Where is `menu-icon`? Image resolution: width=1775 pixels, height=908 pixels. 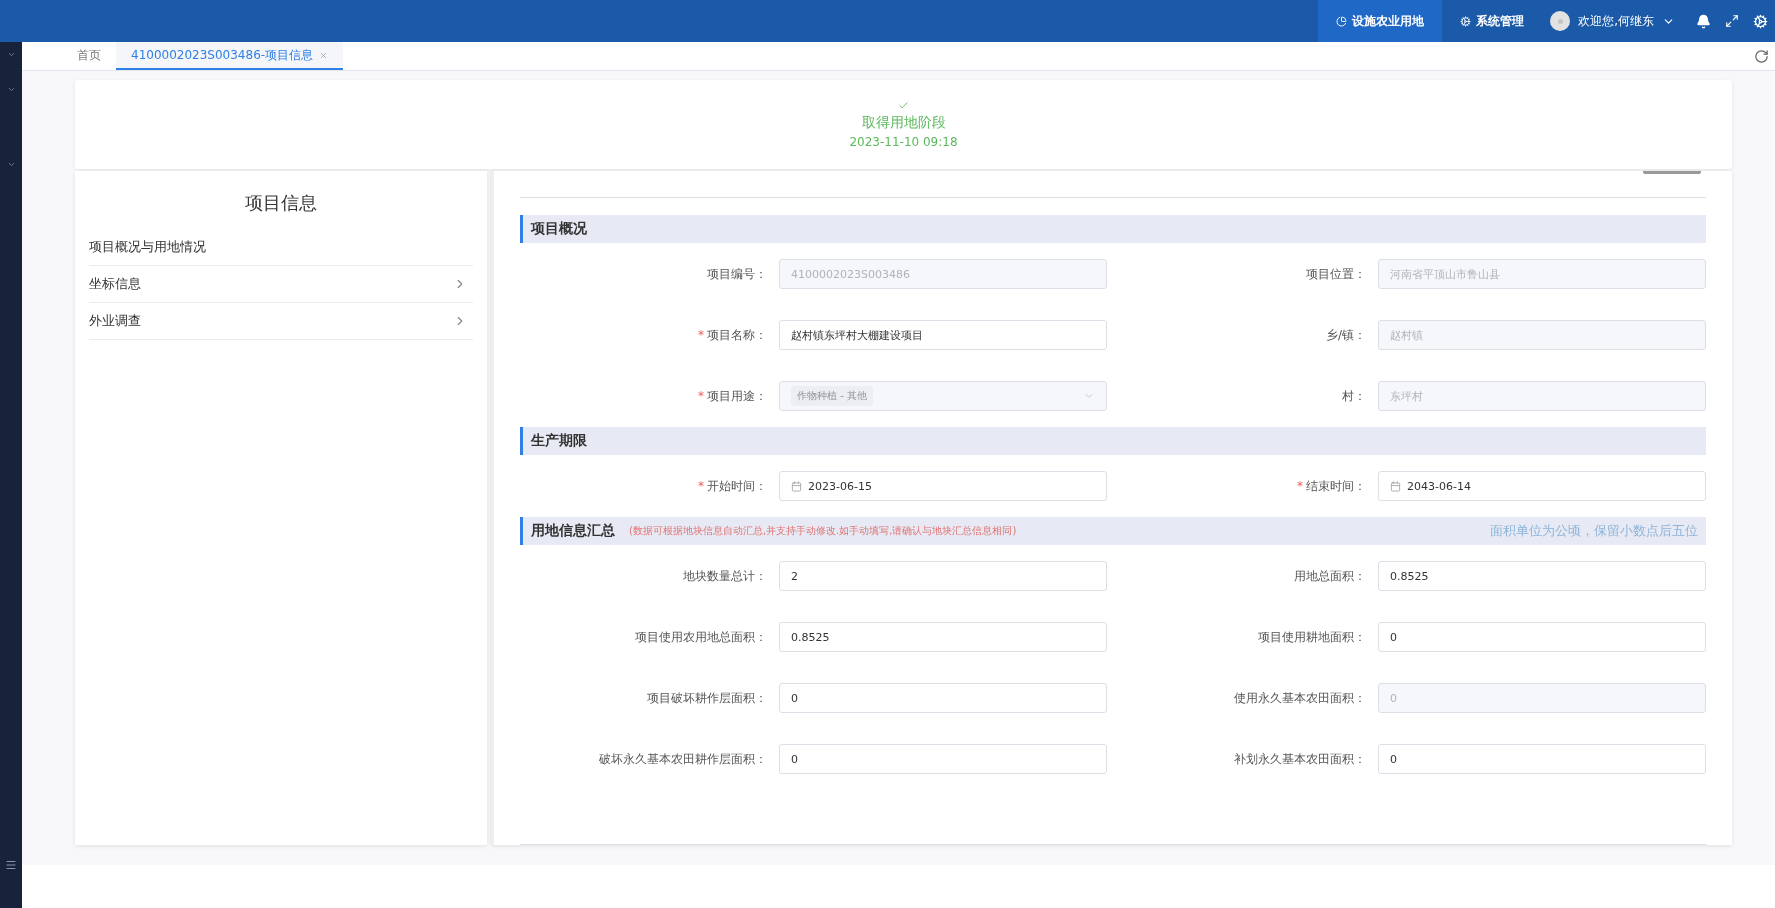
menu-icon is located at coordinates (11, 865).